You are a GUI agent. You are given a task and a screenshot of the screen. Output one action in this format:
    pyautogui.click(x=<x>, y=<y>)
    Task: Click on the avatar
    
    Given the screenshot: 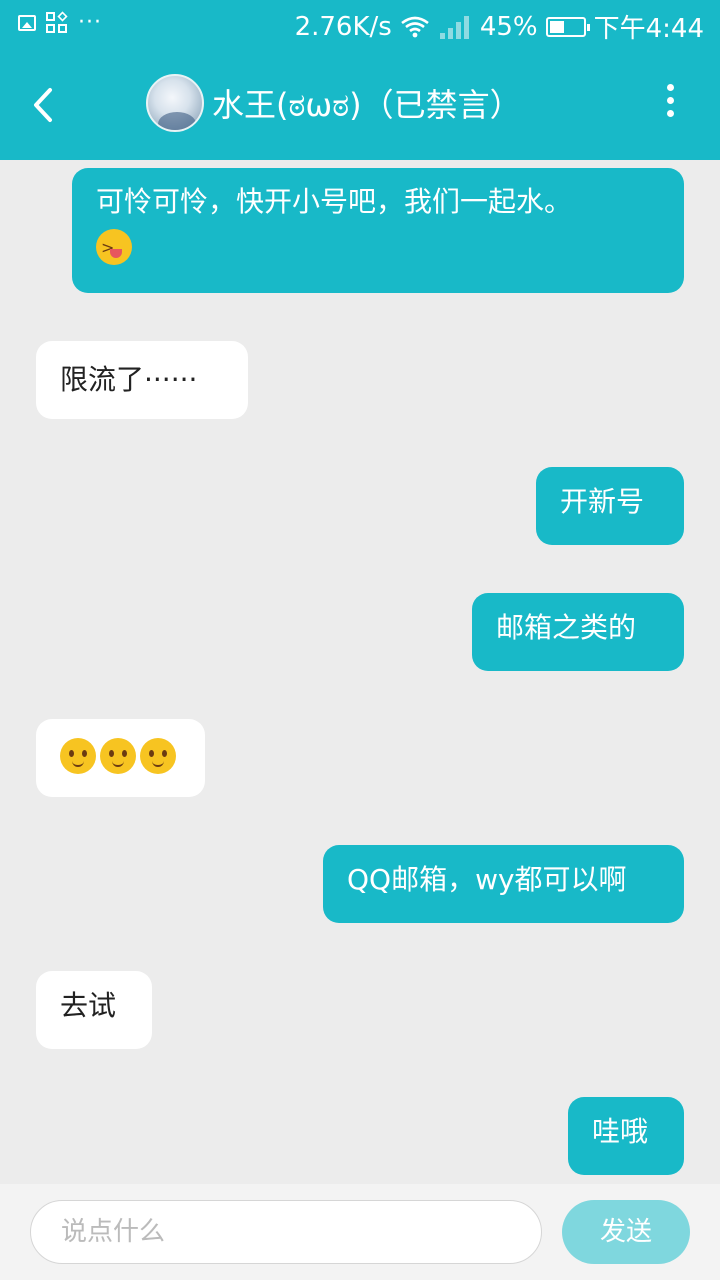 What is the action you would take?
    pyautogui.click(x=175, y=103)
    